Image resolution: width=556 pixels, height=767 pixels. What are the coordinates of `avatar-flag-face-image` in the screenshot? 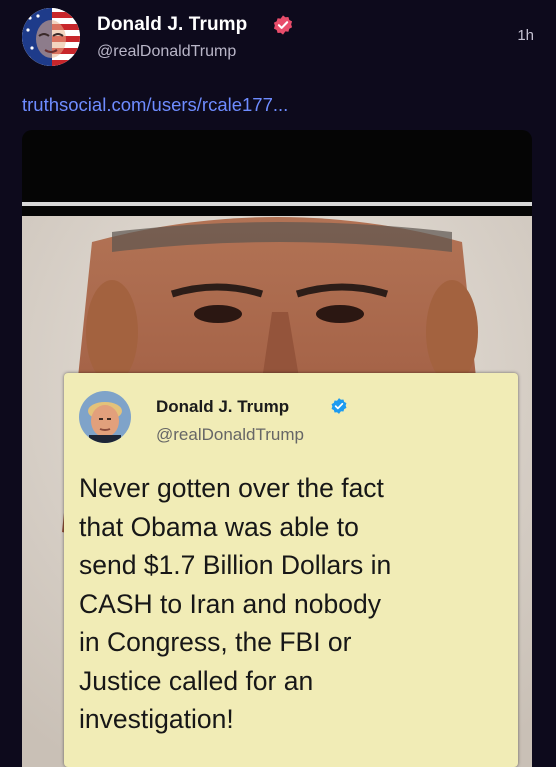 It's located at (51, 37).